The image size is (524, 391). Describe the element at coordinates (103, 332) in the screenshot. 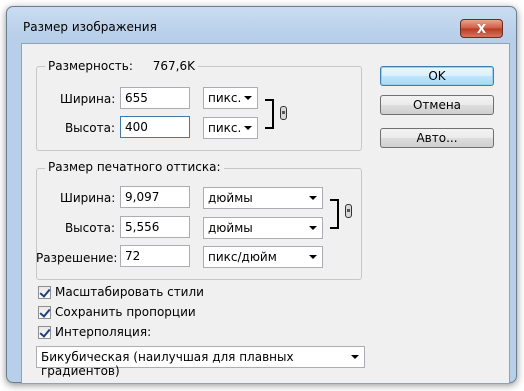

I see `resample-label: Интерполяция:` at that location.